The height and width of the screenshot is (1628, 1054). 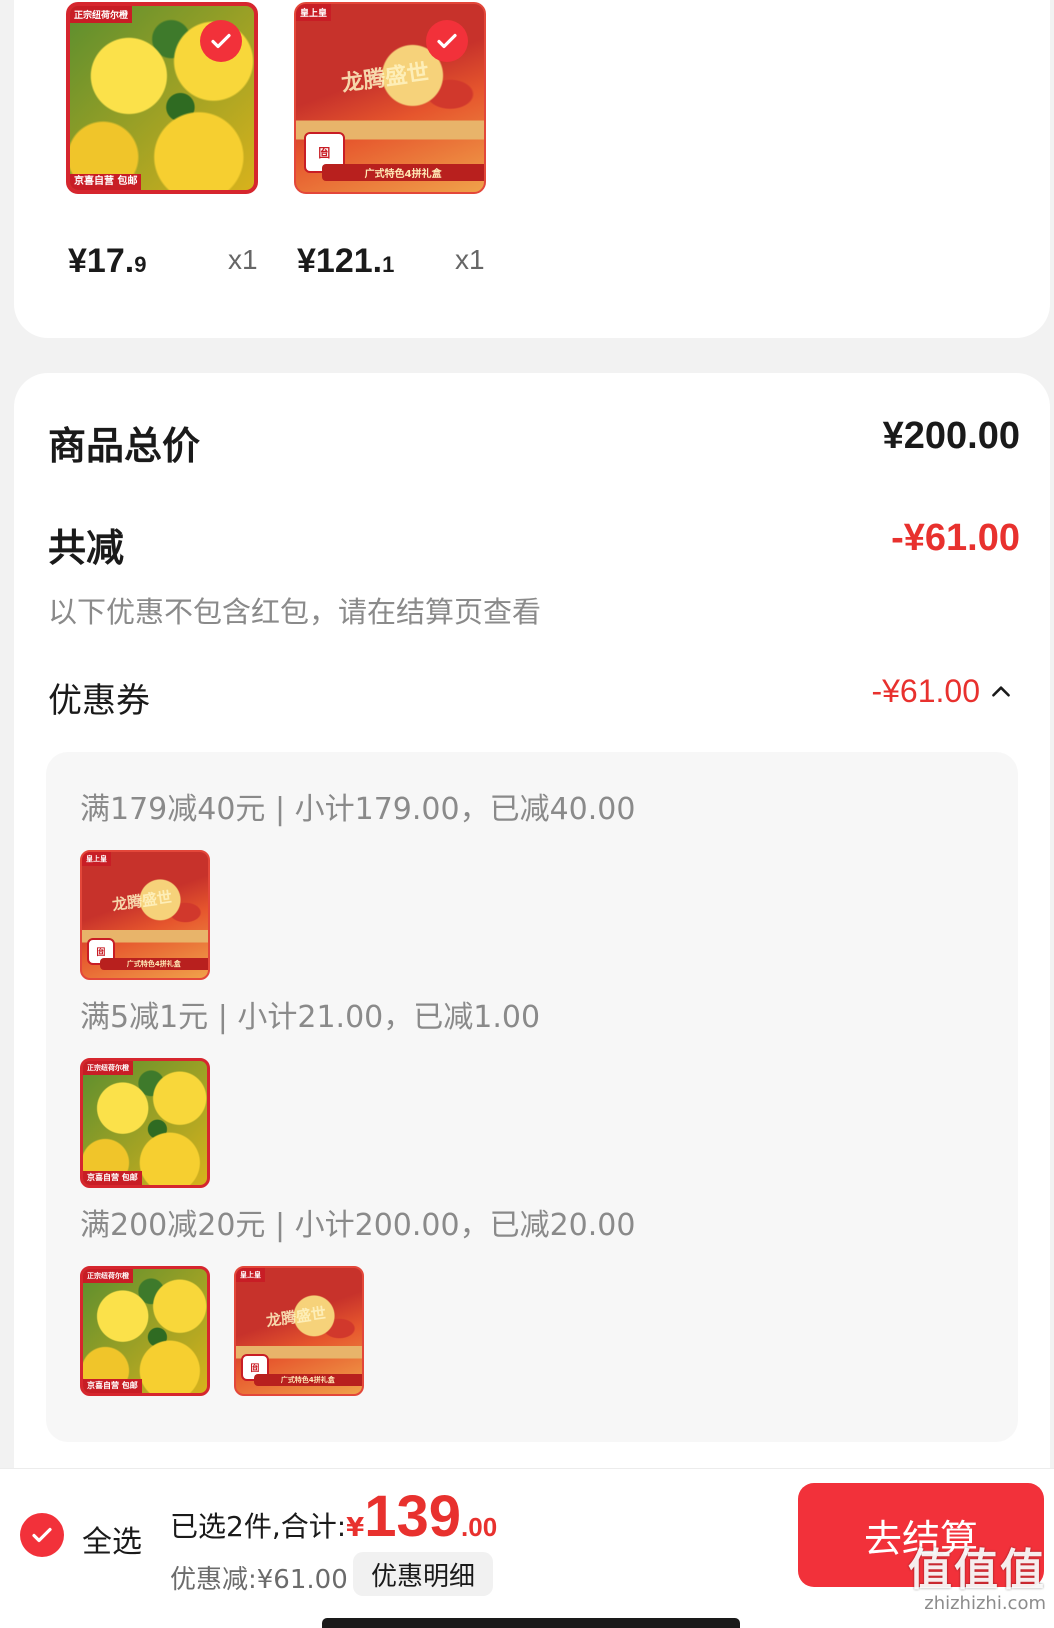 What do you see at coordinates (86, 548) in the screenshot?
I see `total-reduction-label: 共减` at bounding box center [86, 548].